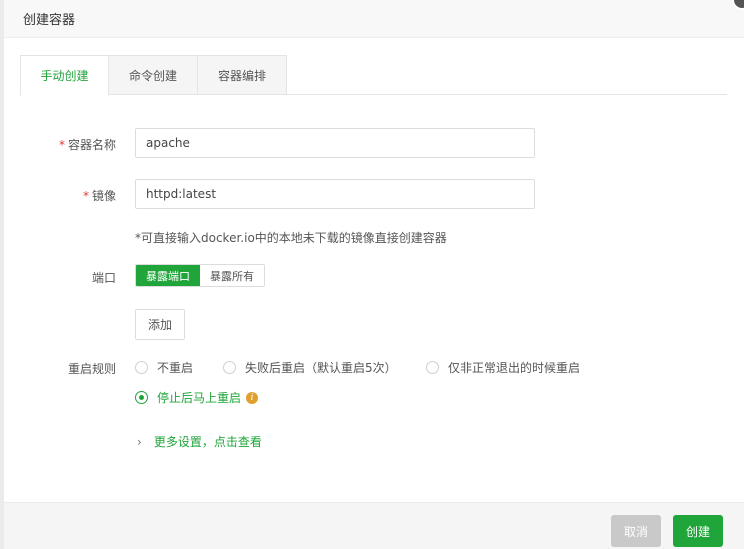  I want to click on port-label: 端口, so click(103, 278).